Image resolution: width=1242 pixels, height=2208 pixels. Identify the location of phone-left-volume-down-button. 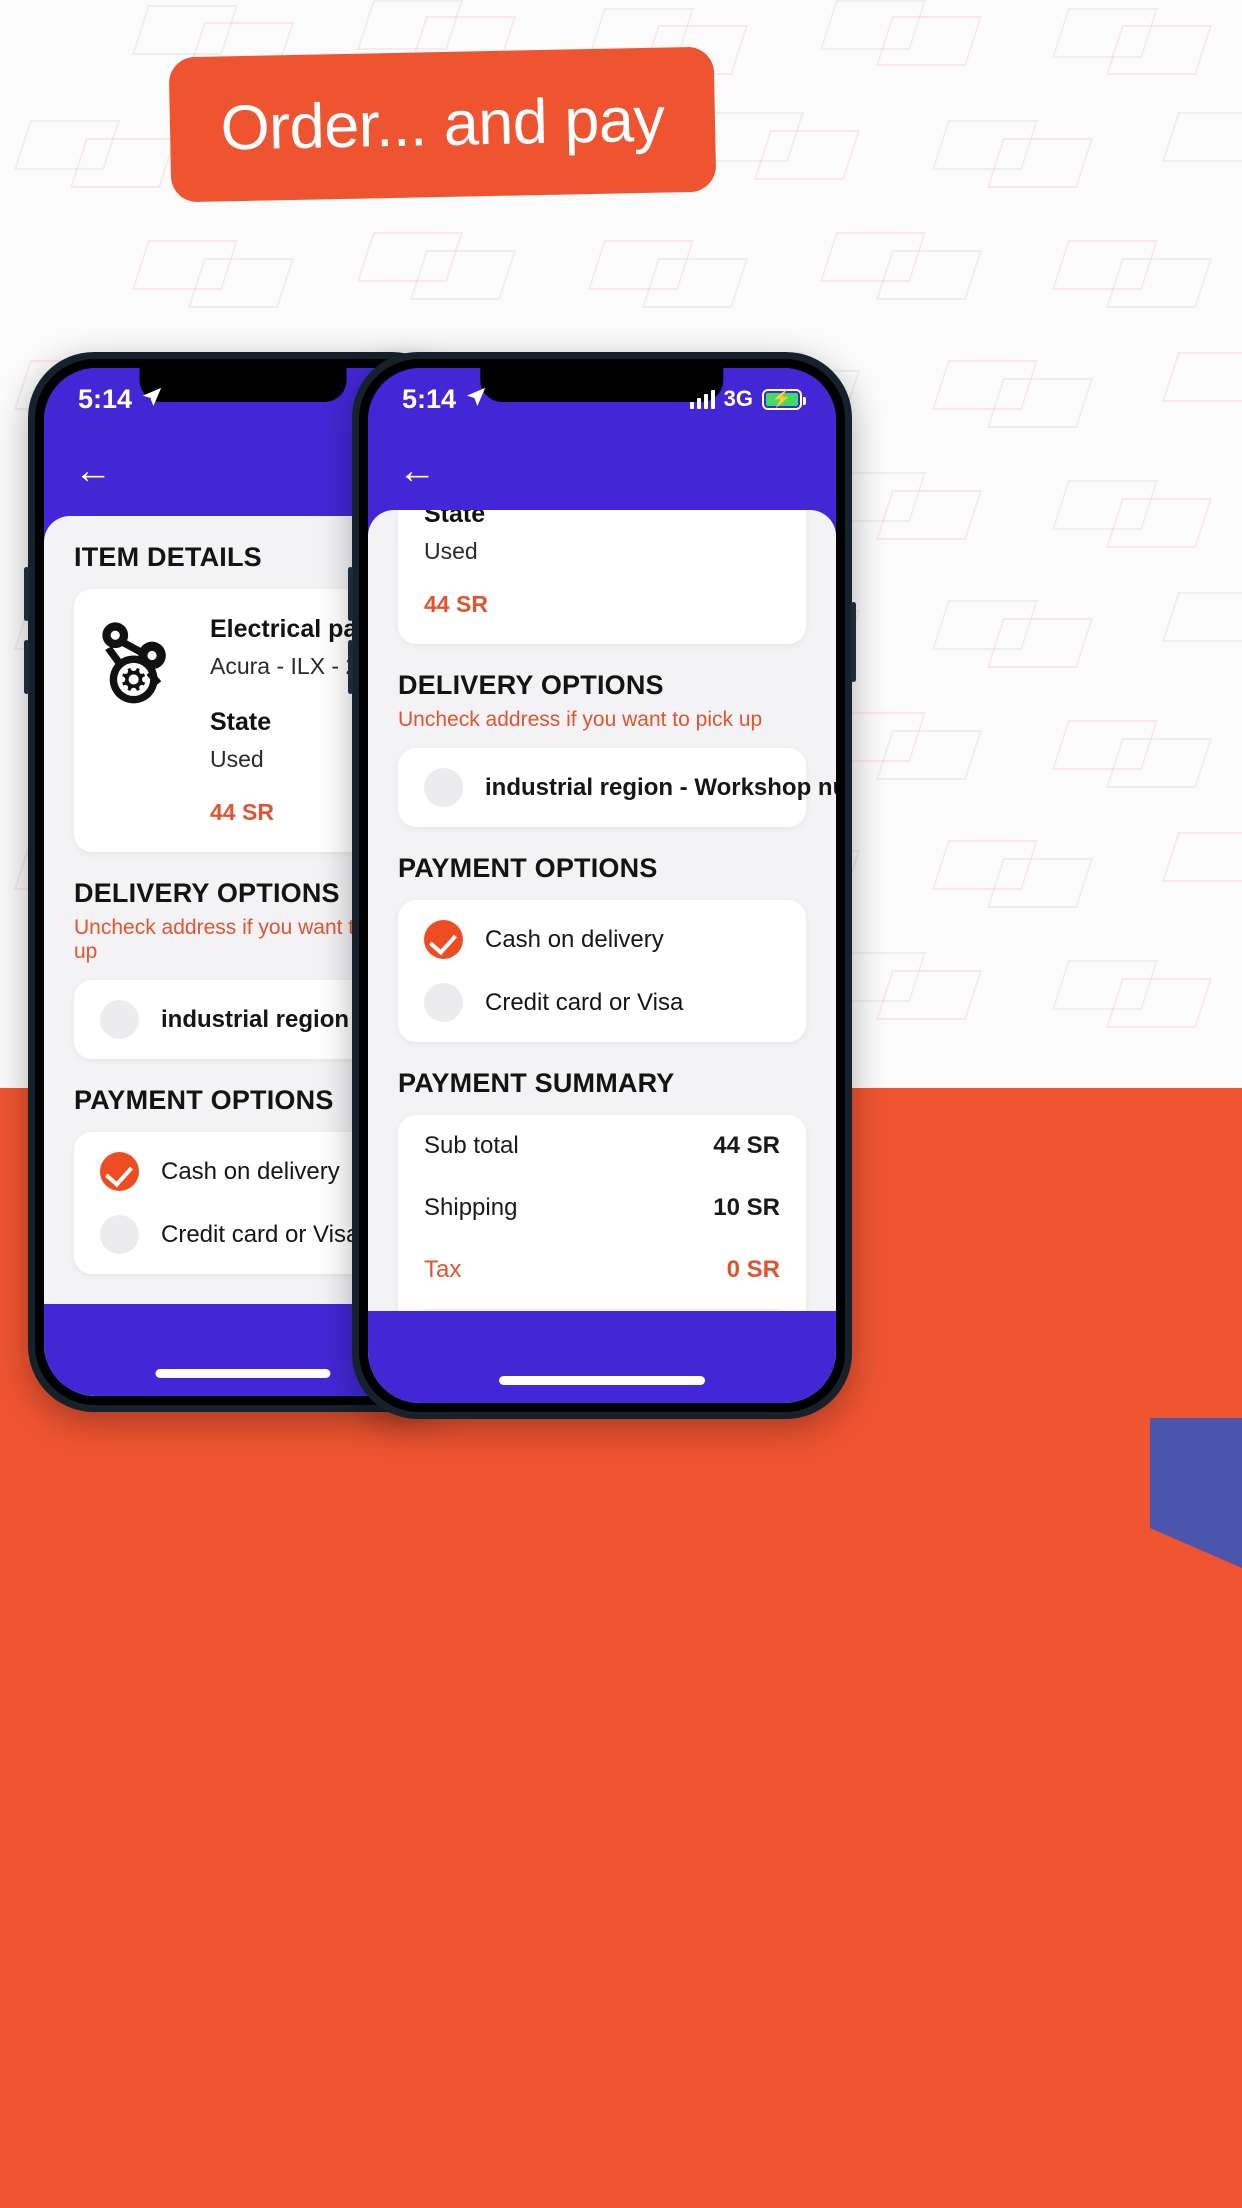
(26, 667).